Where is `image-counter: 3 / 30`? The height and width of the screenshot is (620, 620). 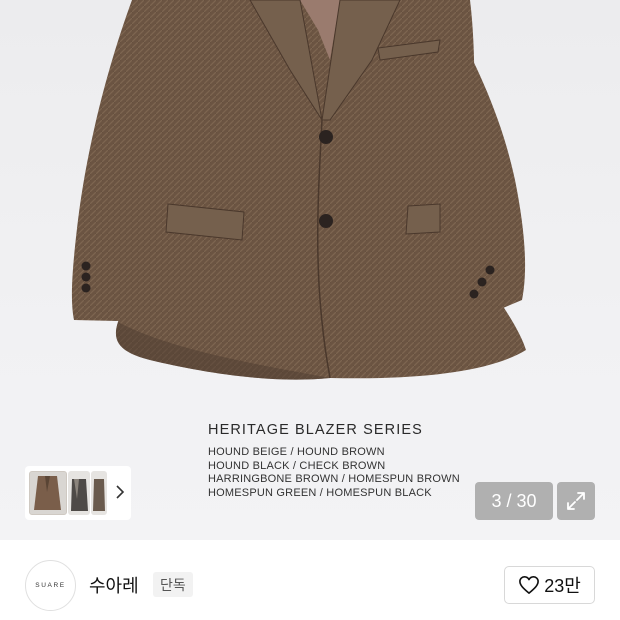
image-counter: 3 / 30 is located at coordinates (514, 501).